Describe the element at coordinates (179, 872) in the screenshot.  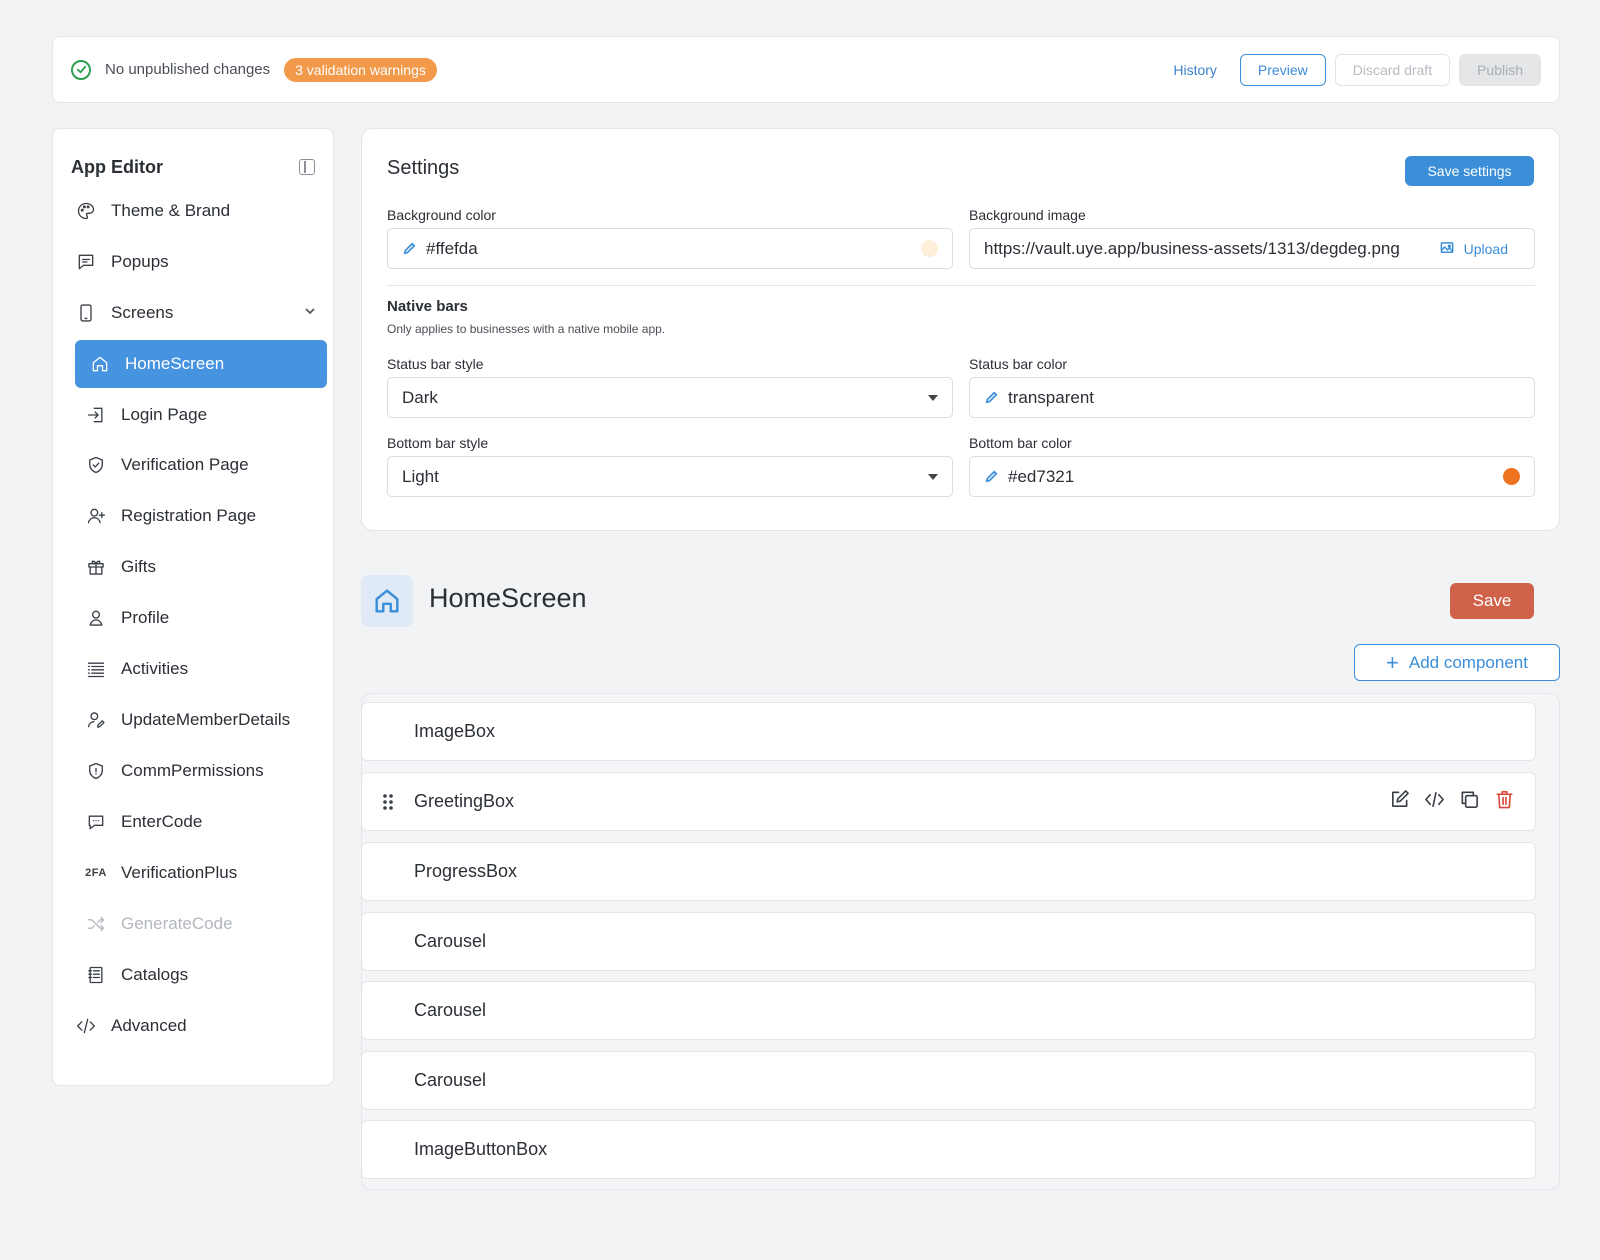
I see `sidebar-item-label: VerificationPlus` at that location.